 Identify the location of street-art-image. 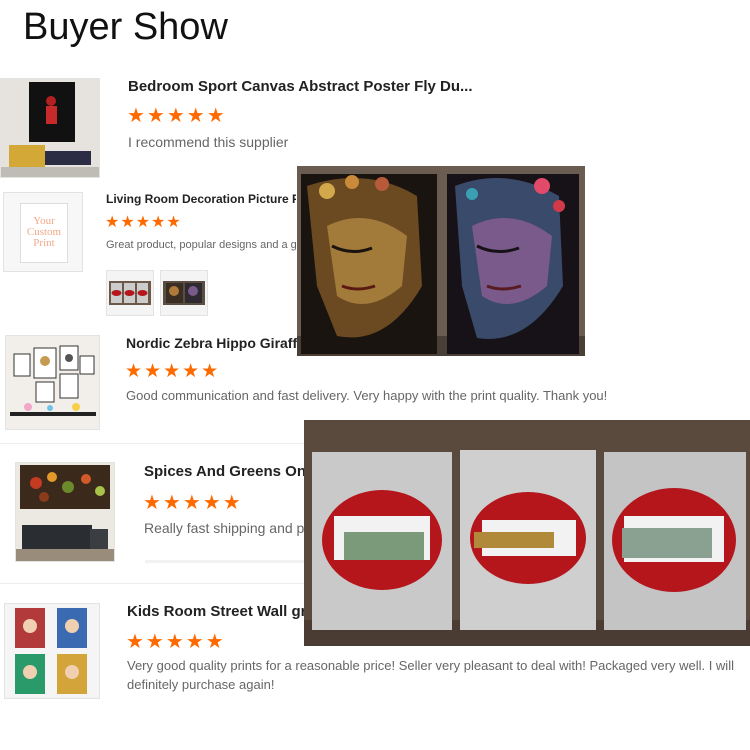
(52, 651).